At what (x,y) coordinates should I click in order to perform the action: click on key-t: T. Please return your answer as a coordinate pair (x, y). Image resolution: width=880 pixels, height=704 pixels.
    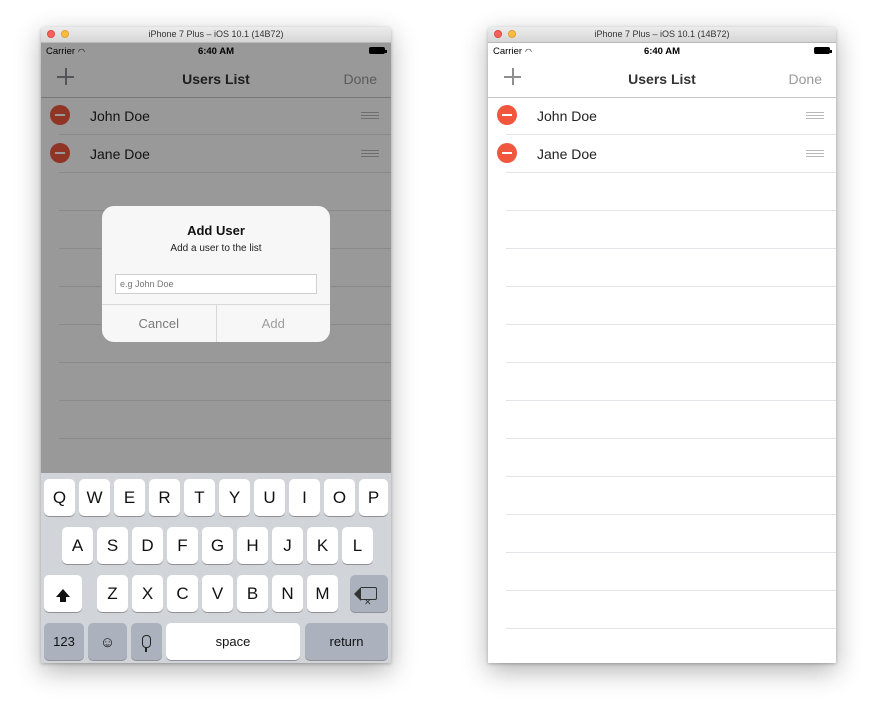
    Looking at the image, I should click on (199, 497).